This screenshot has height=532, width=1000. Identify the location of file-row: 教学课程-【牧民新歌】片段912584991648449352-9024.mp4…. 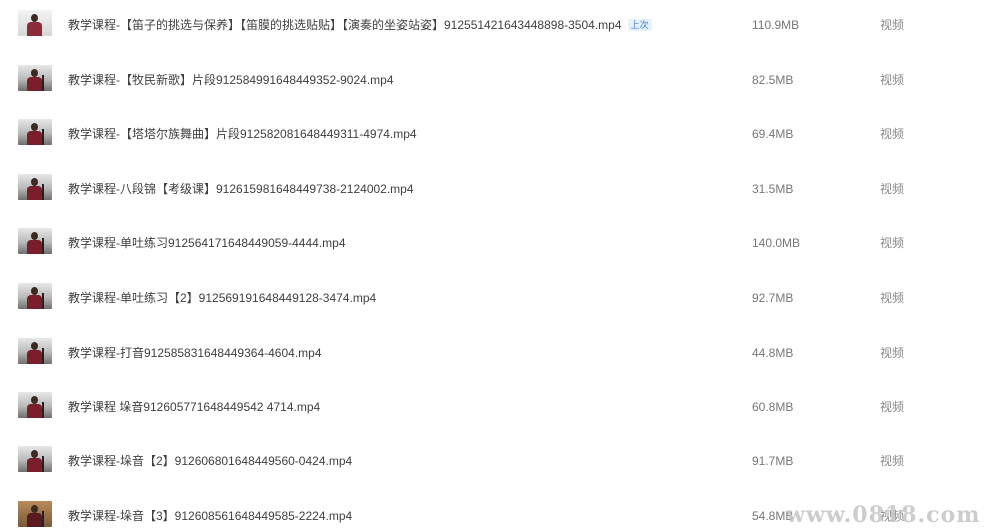
(500, 92).